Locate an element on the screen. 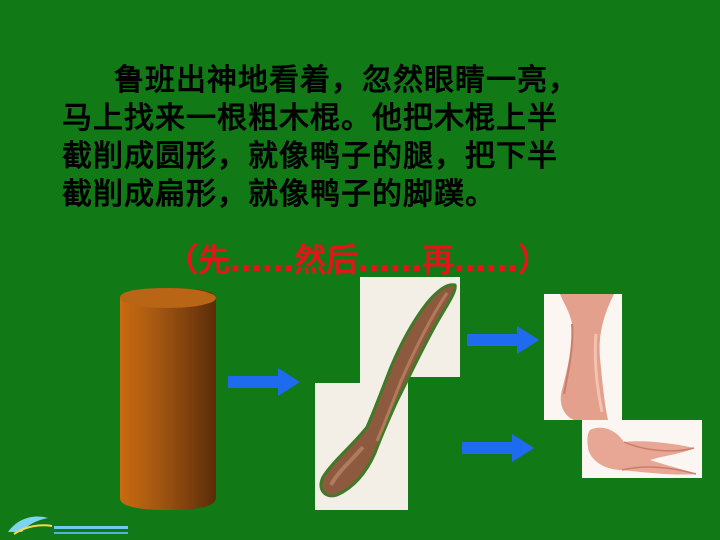  sequence-hint: （先……然后……再……） is located at coordinates (358, 260).